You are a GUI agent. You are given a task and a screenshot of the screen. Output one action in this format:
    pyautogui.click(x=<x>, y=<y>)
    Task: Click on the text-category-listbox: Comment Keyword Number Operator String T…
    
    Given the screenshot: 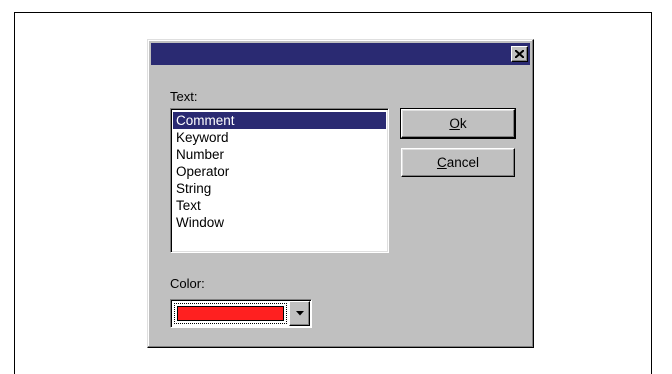 What is the action you would take?
    pyautogui.click(x=279, y=180)
    